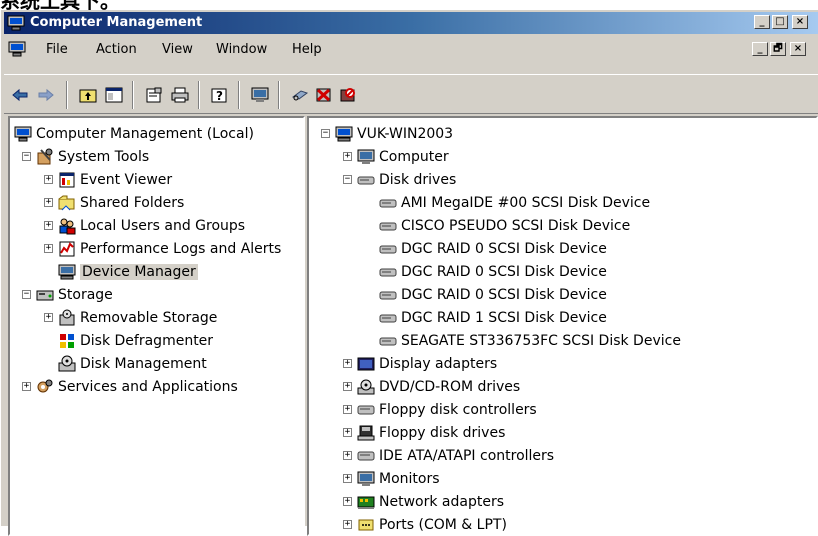 This screenshot has height=536, width=818. I want to click on tree-node: VUK-WIN2003, so click(394, 133).